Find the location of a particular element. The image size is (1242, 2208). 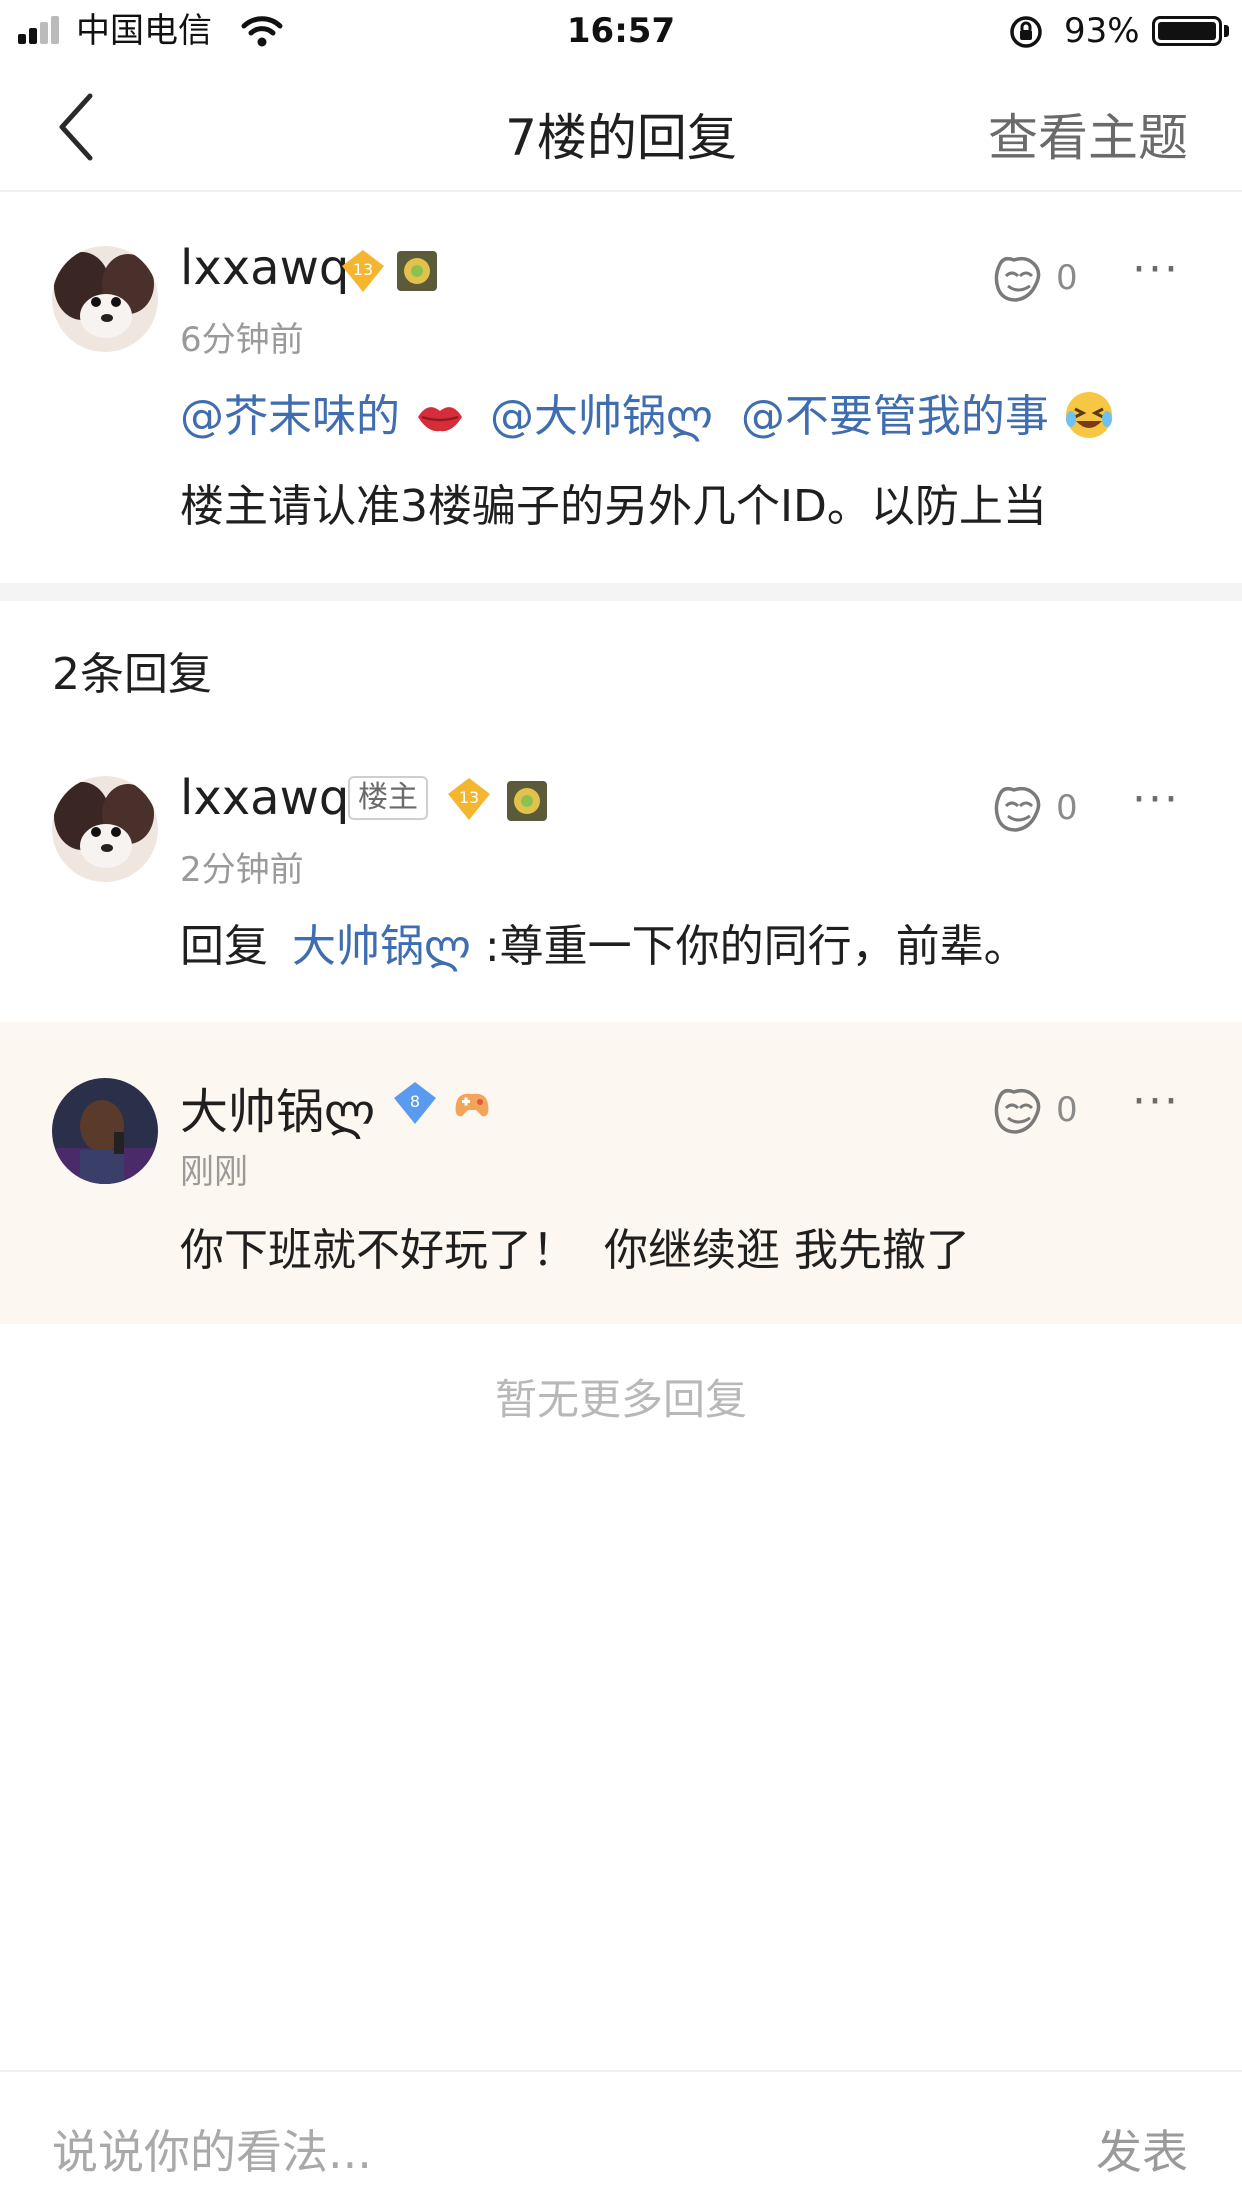

mention-link: @大帅锅ლ is located at coordinates (601, 416).